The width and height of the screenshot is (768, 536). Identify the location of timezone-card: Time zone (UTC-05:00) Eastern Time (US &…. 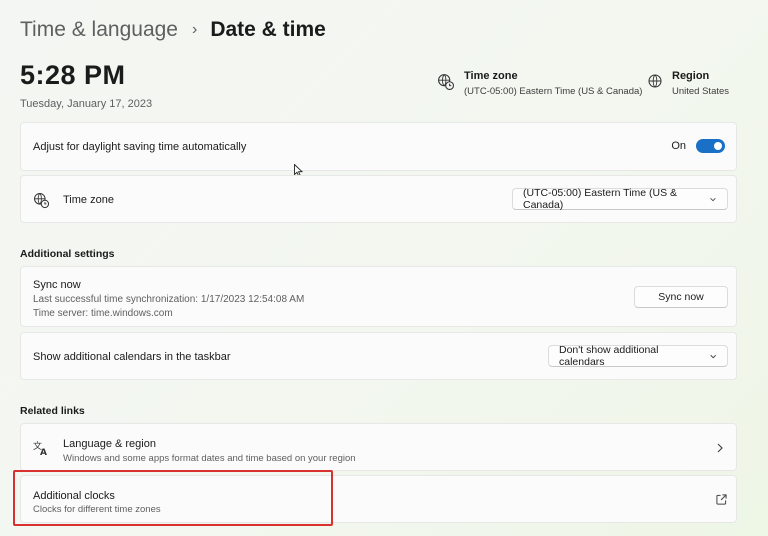
(378, 199).